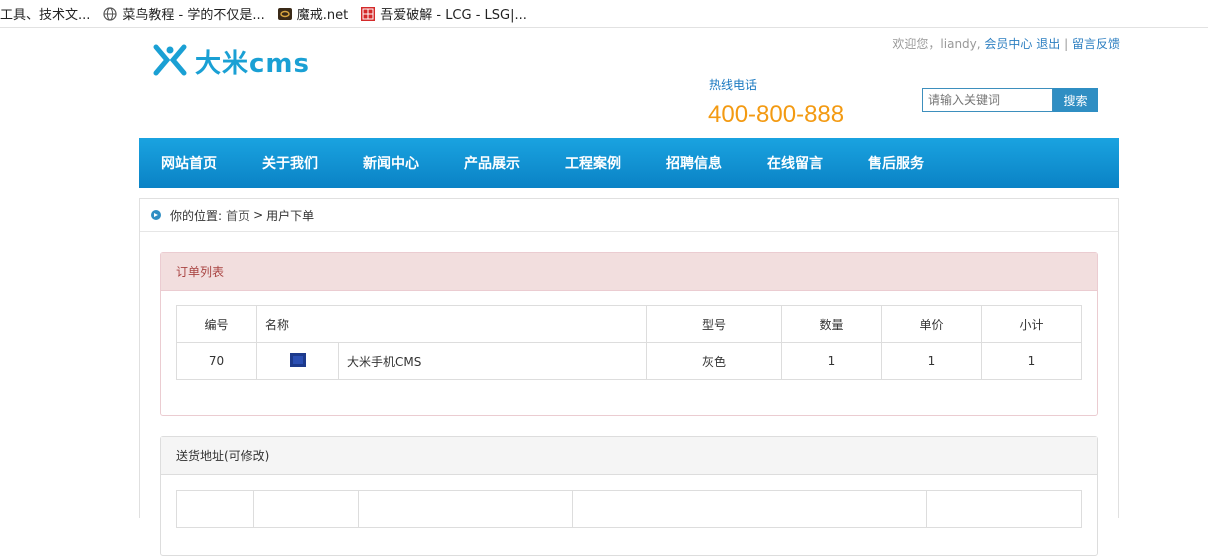 This screenshot has height=556, width=1208. Describe the element at coordinates (189, 163) in the screenshot. I see `nav-home: 网站首页` at that location.